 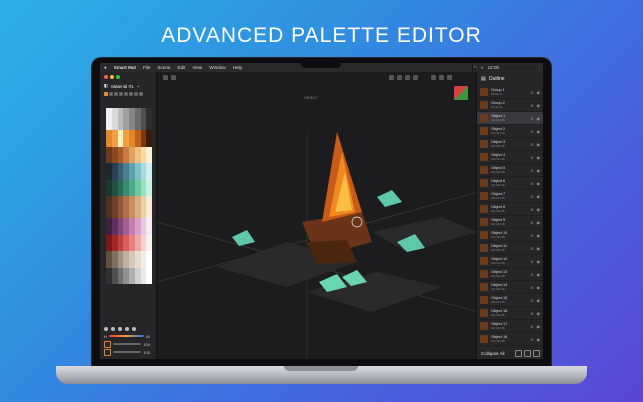 I want to click on color-swatch, so click(x=149, y=281).